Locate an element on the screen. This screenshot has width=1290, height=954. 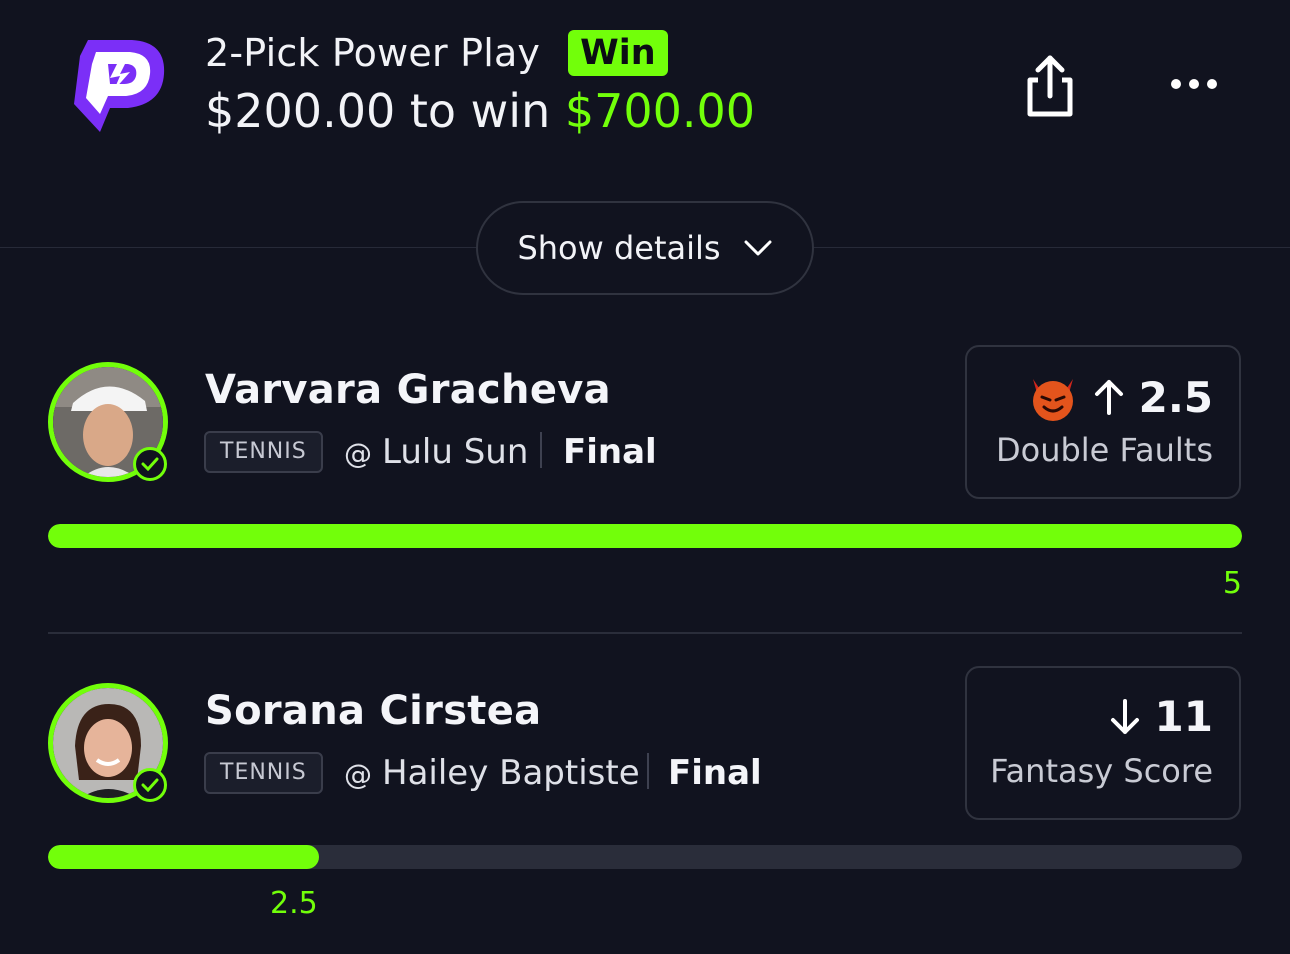
devil-emoji-icon is located at coordinates (1052, 400).